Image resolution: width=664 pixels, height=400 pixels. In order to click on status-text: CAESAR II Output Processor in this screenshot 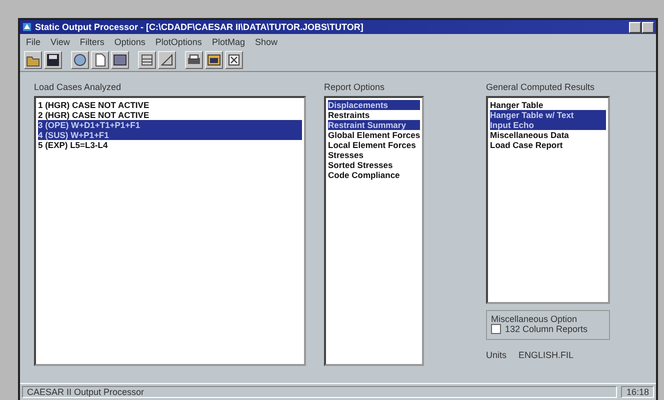, I will do `click(320, 392)`.